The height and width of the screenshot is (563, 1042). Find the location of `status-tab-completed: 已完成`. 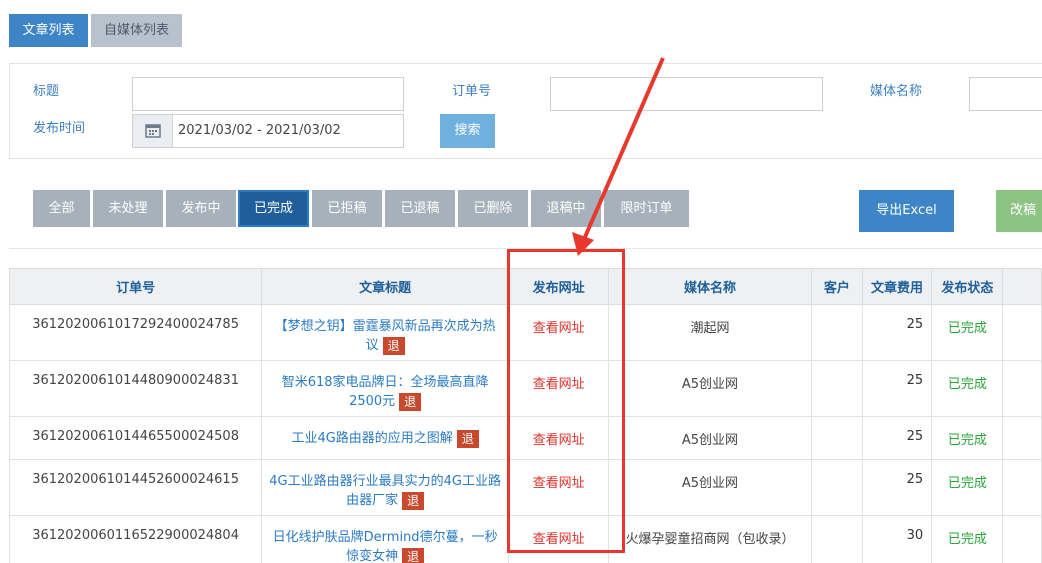

status-tab-completed: 已完成 is located at coordinates (273, 208).